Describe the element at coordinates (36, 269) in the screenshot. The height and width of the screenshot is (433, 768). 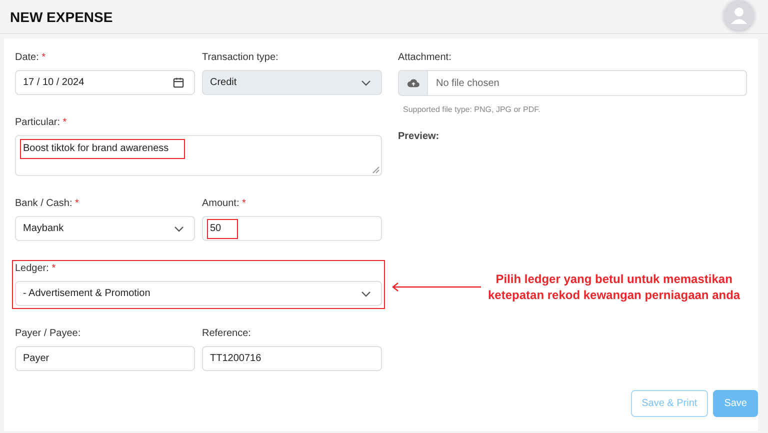
I see `field-label: Ledger: *` at that location.